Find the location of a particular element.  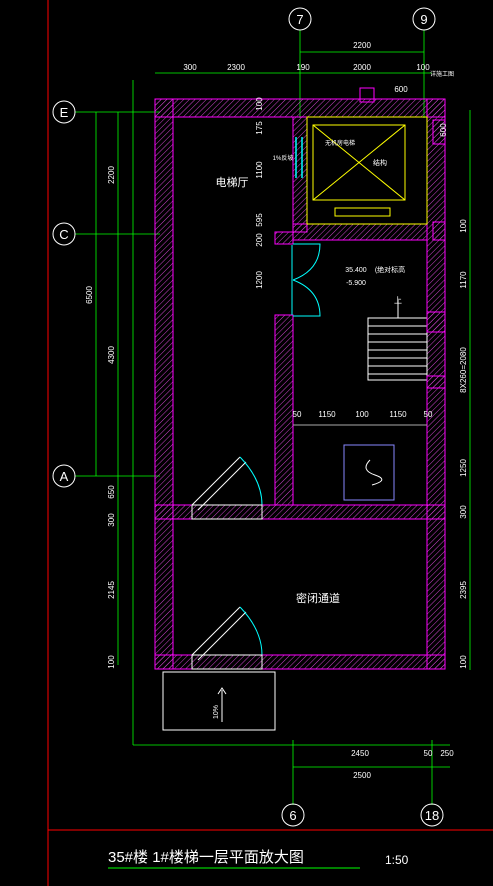

hall-door is located at coordinates (306, 280).